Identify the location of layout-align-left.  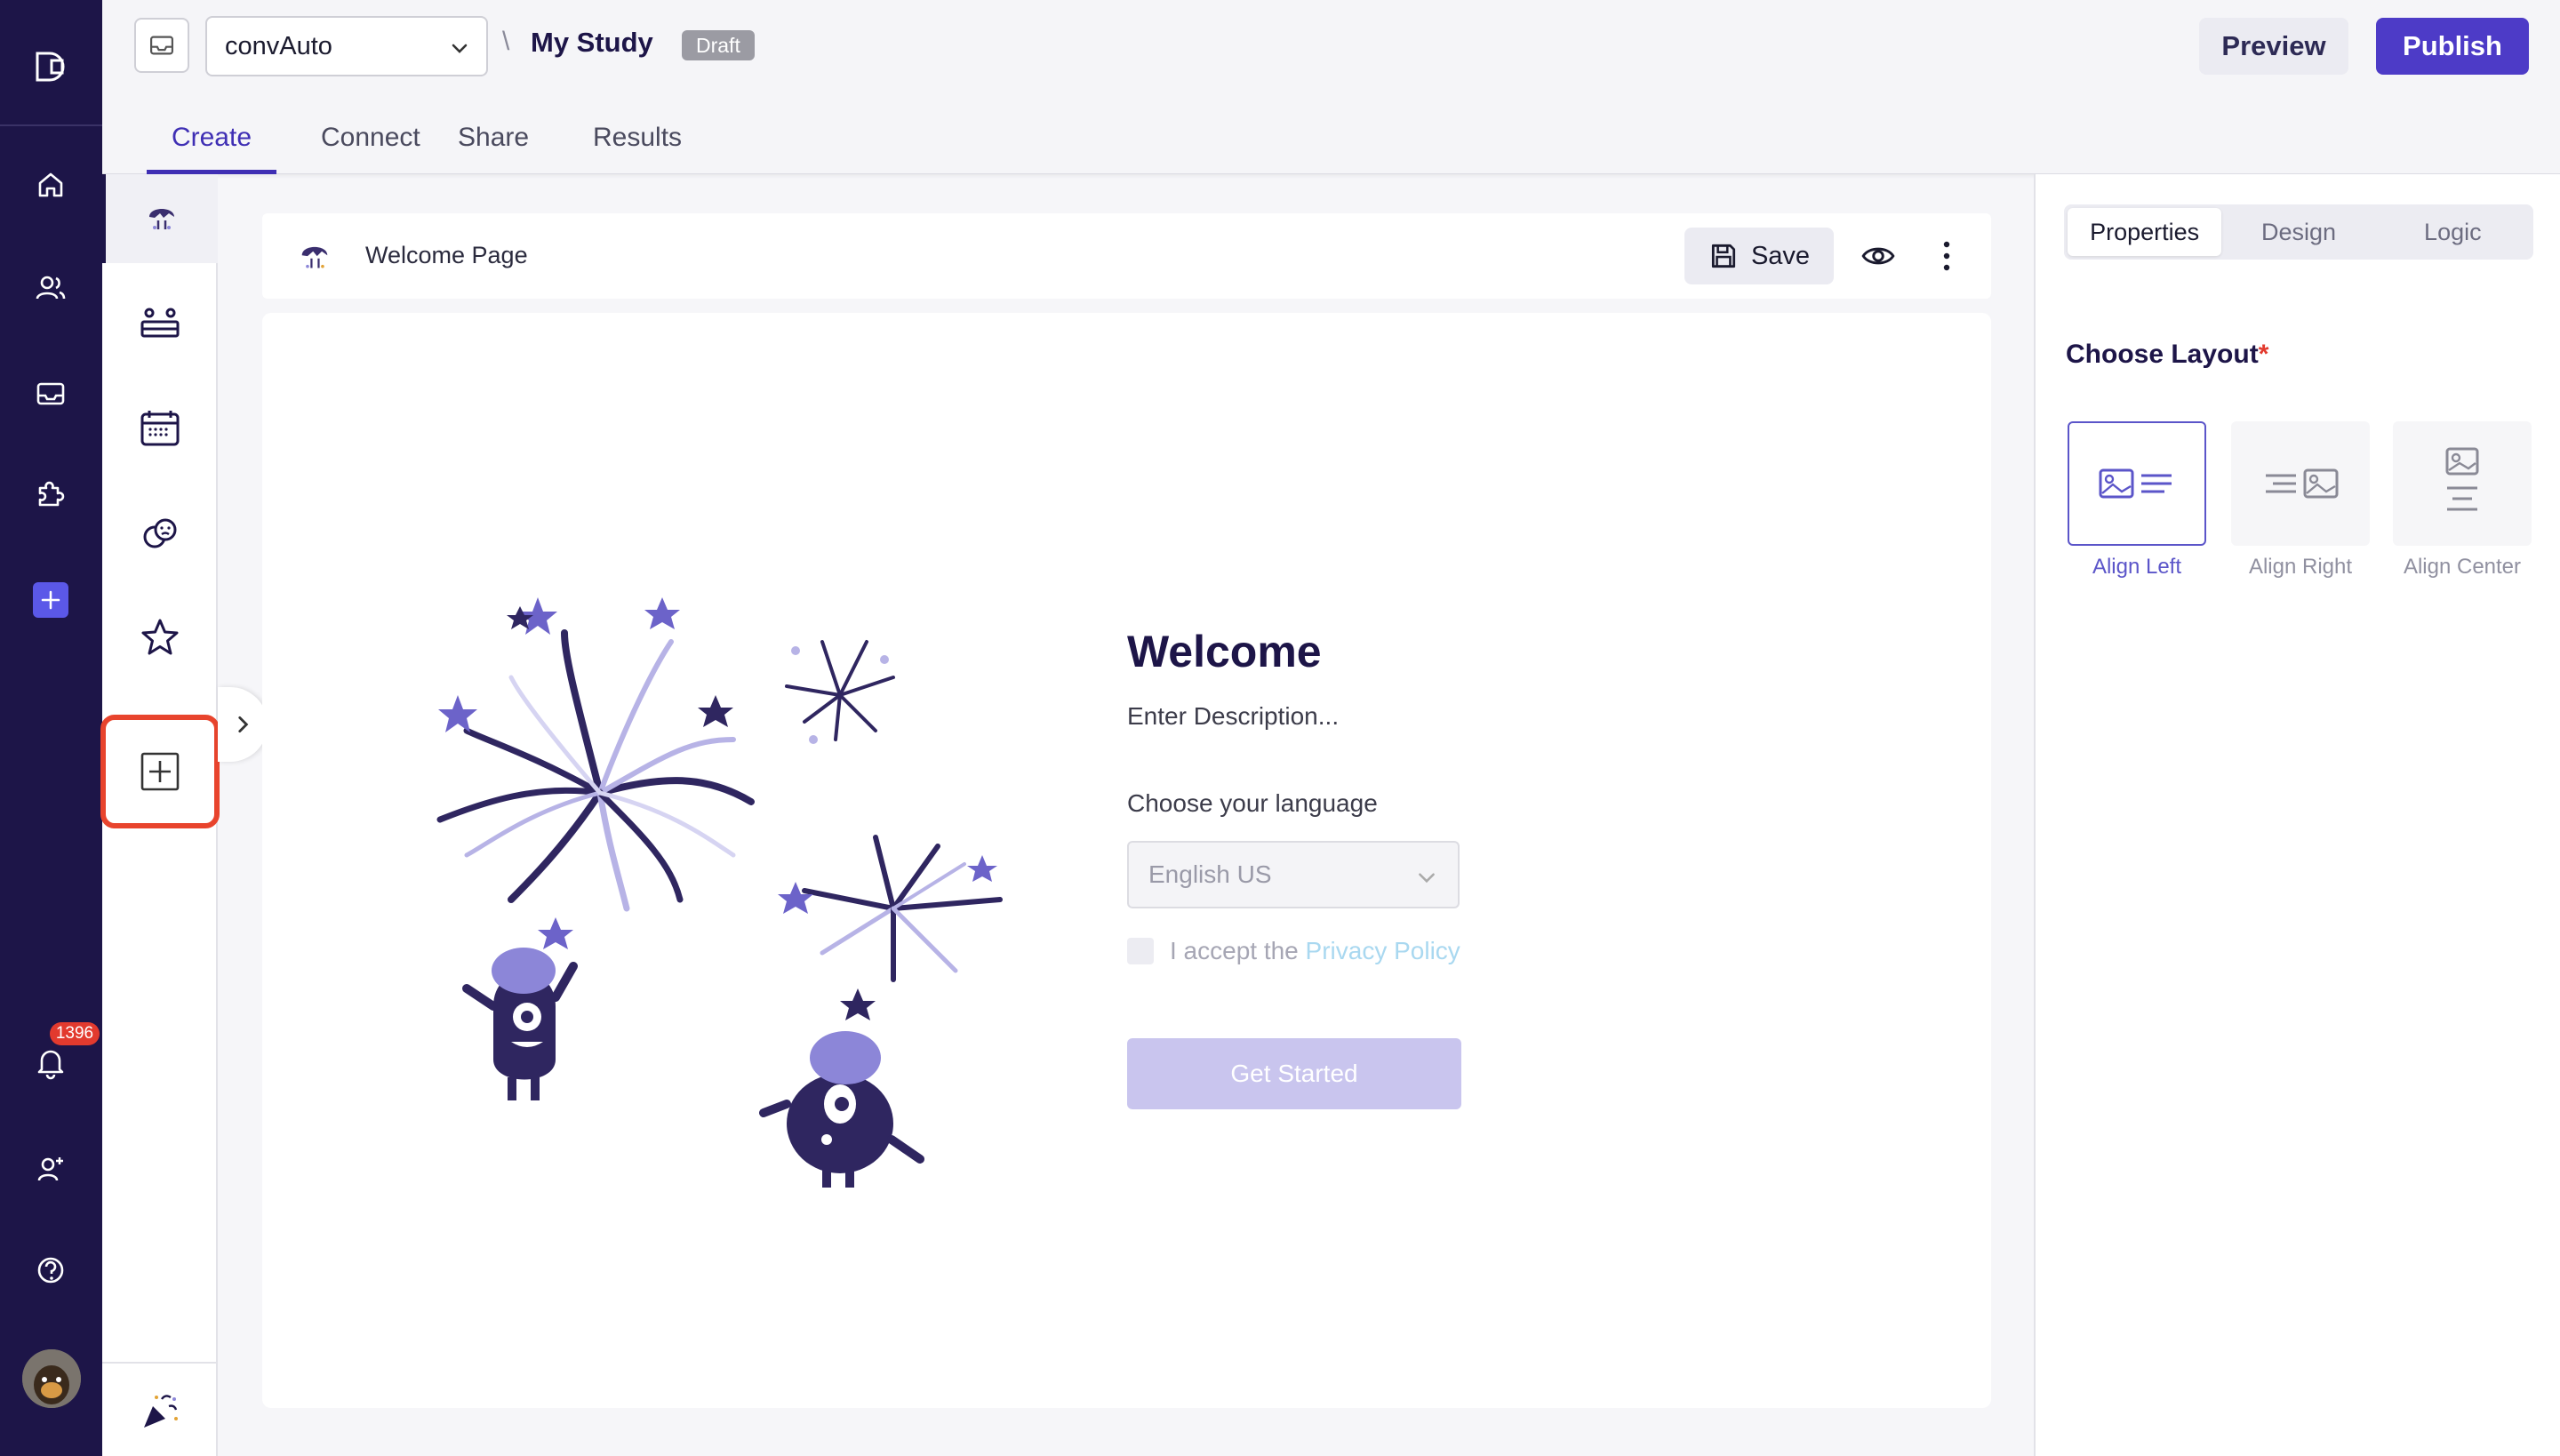
(2137, 483).